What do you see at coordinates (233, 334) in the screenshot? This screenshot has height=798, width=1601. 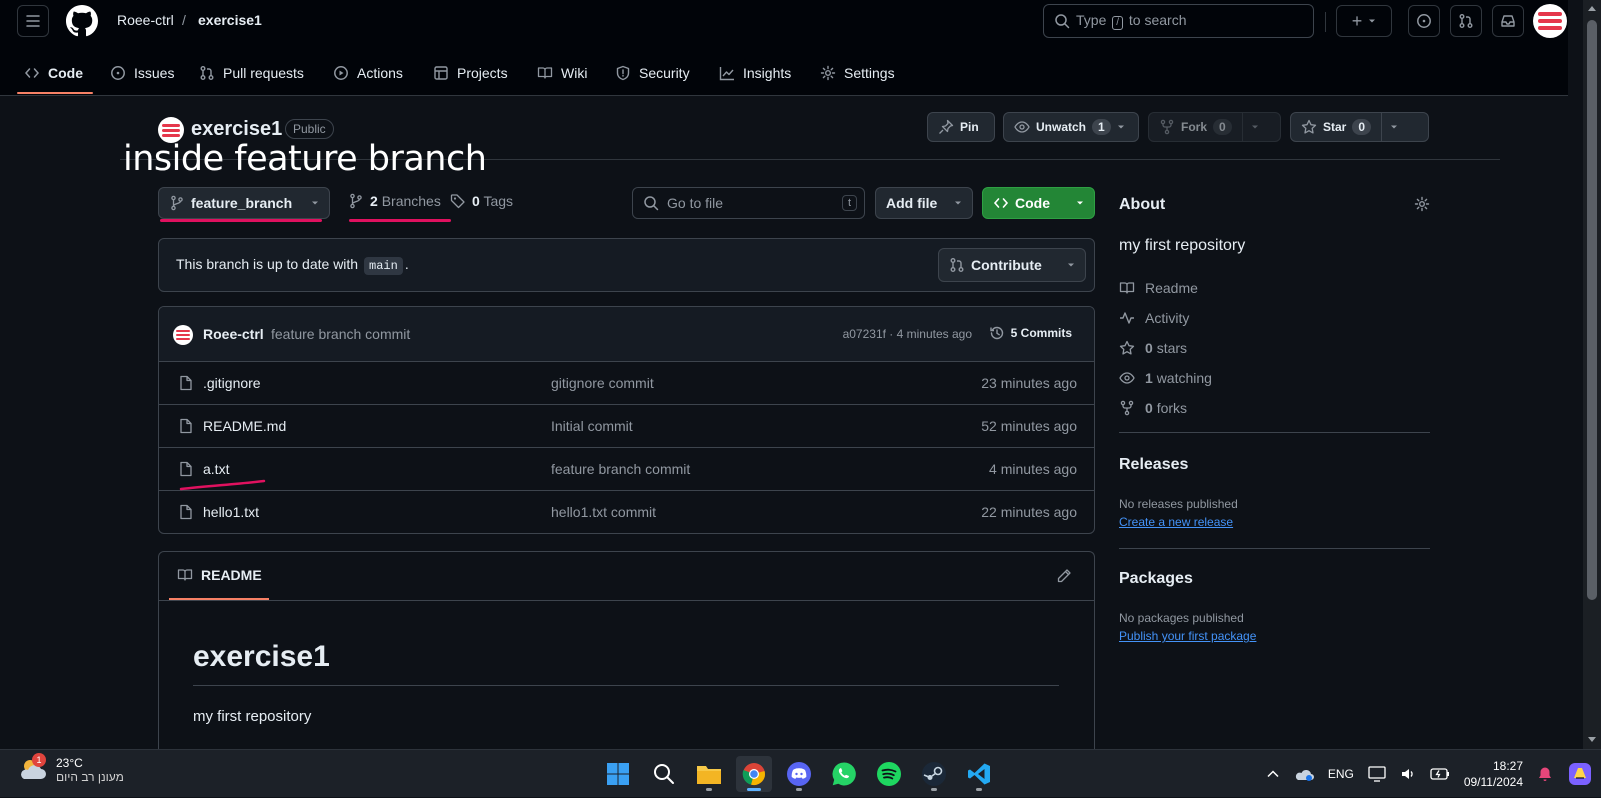 I see `commit-author: Roee-ctrl` at bounding box center [233, 334].